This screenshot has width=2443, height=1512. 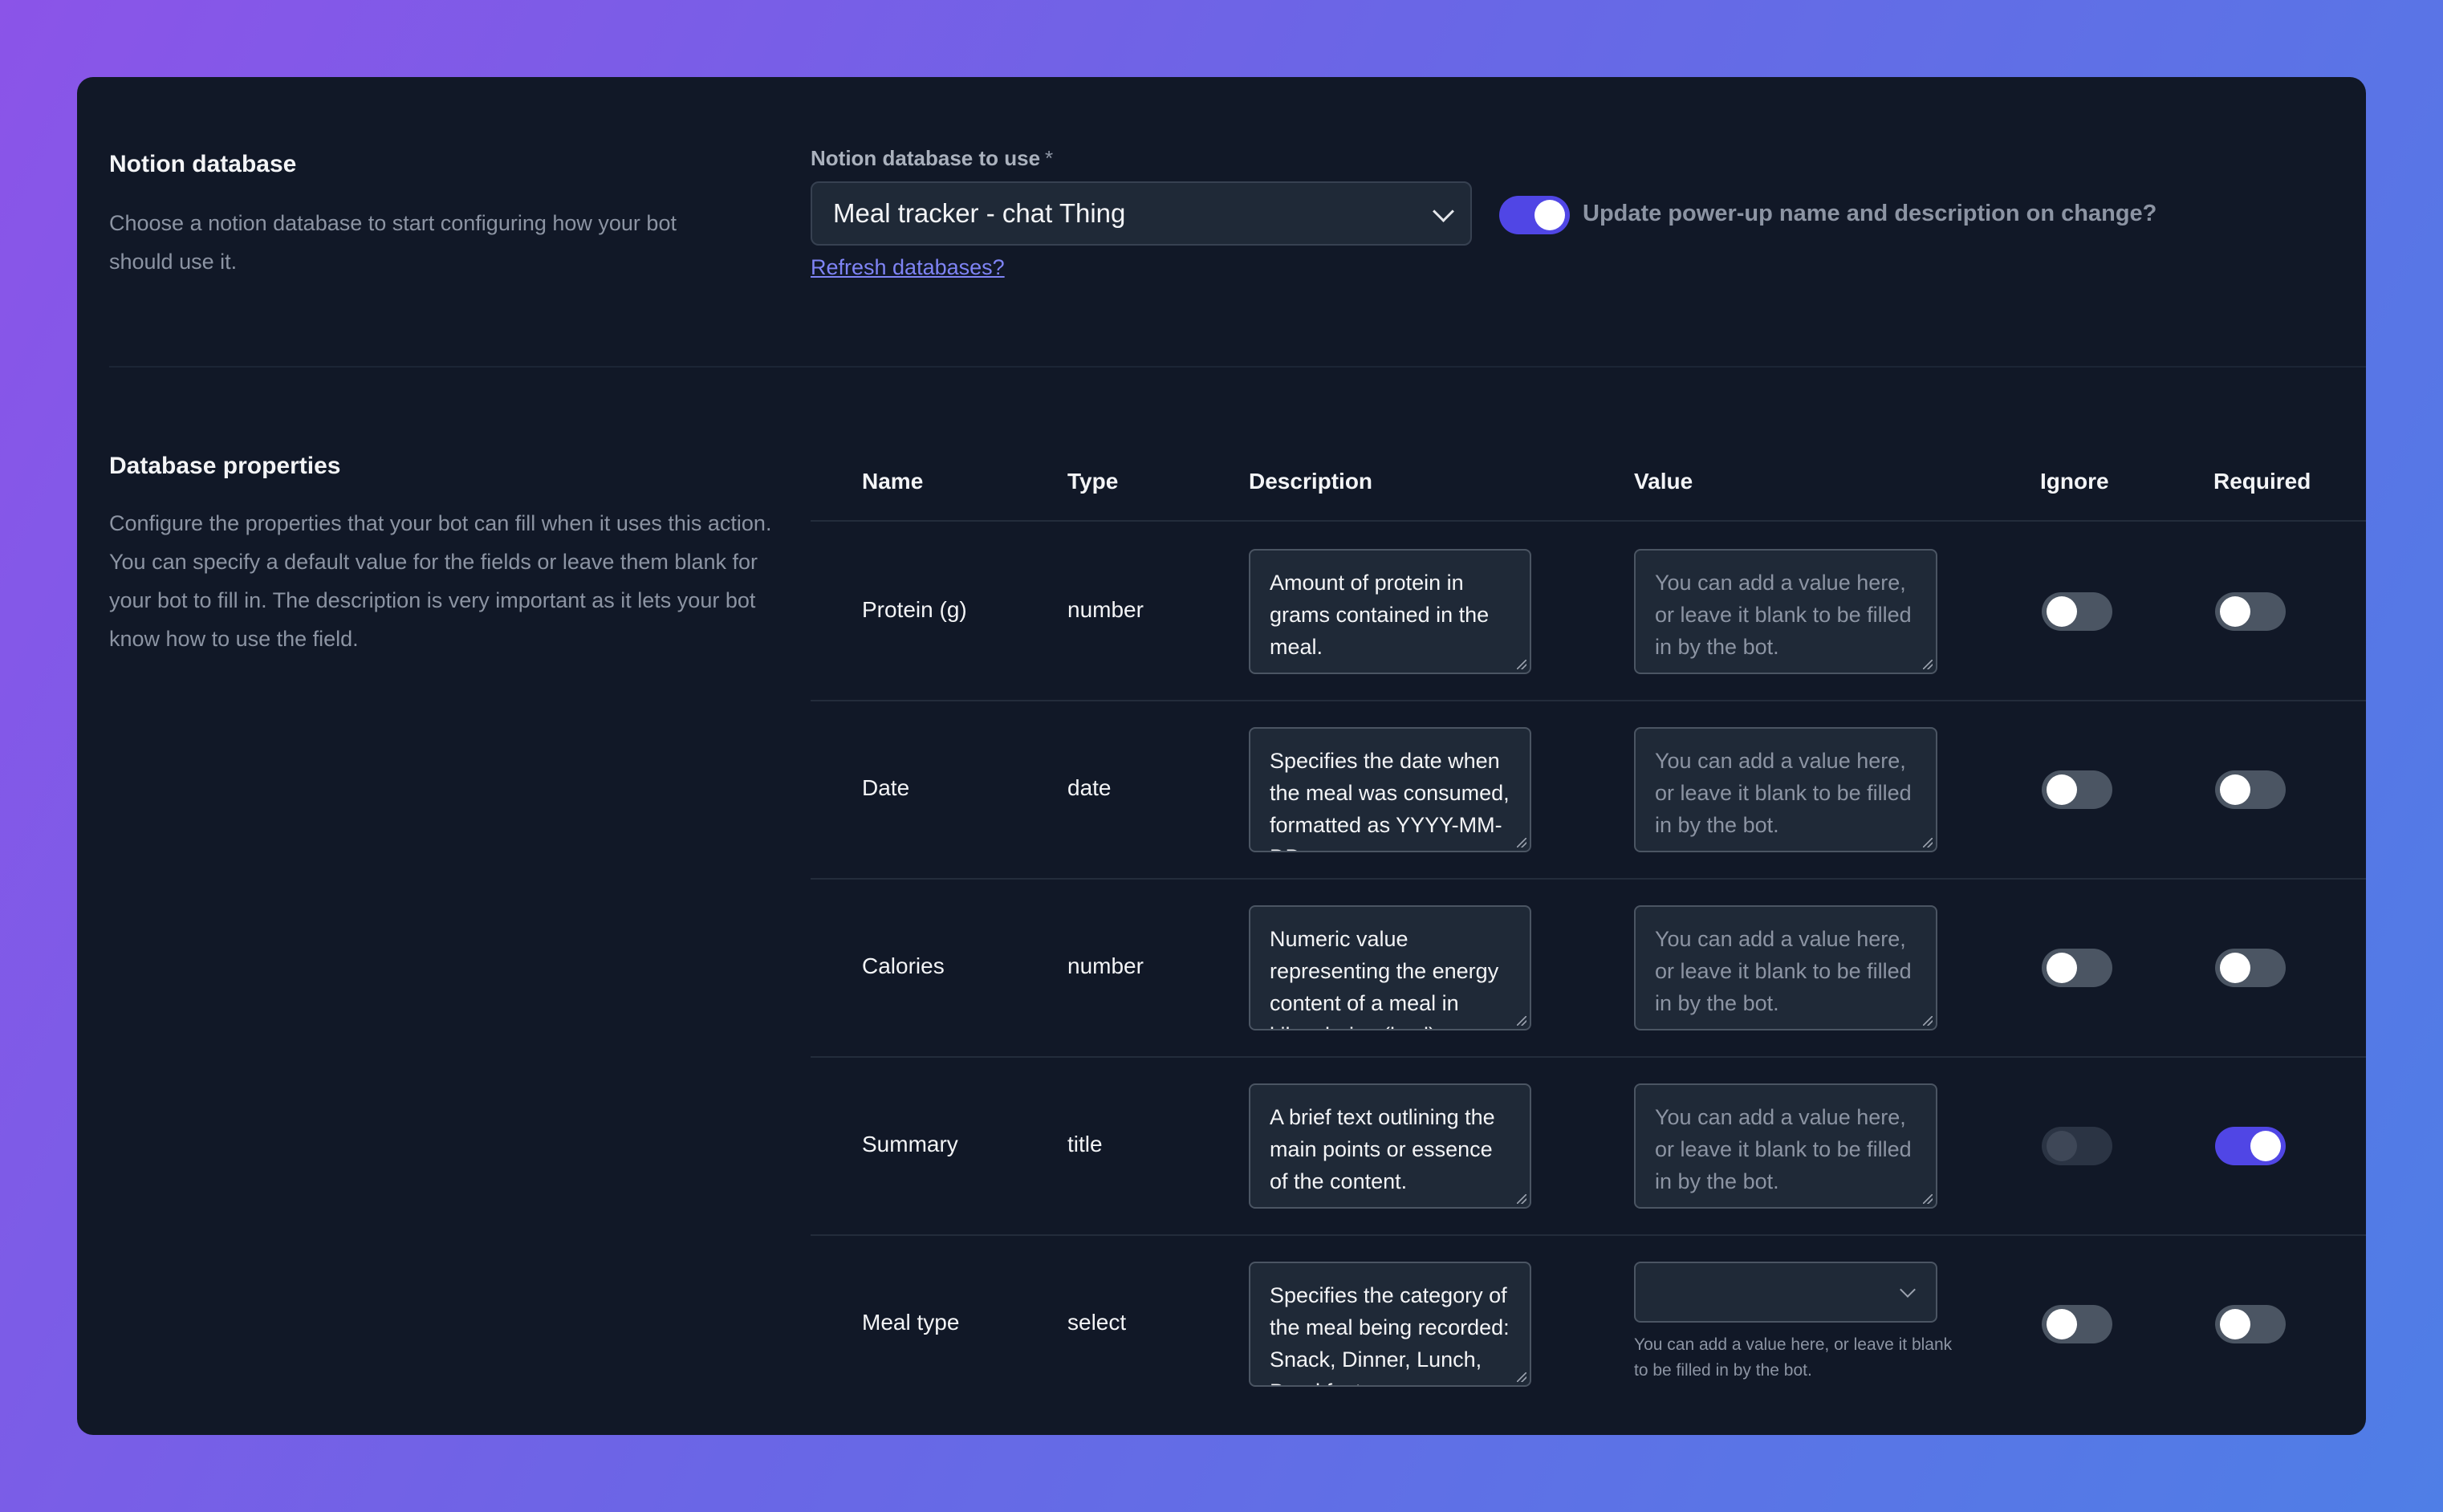 I want to click on property-type: select, so click(x=1097, y=1322).